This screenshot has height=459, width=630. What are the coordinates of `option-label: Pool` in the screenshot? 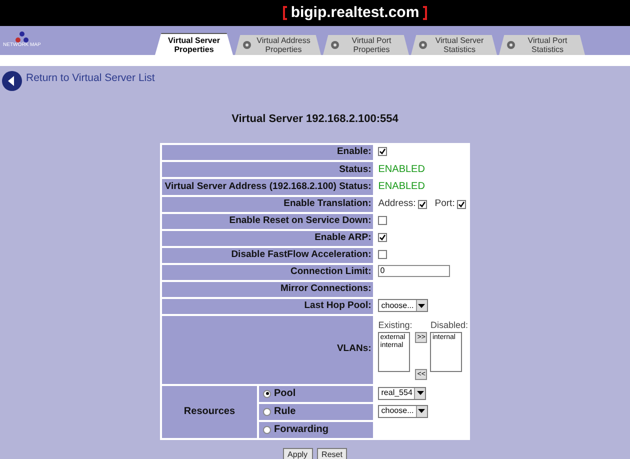 It's located at (285, 394).